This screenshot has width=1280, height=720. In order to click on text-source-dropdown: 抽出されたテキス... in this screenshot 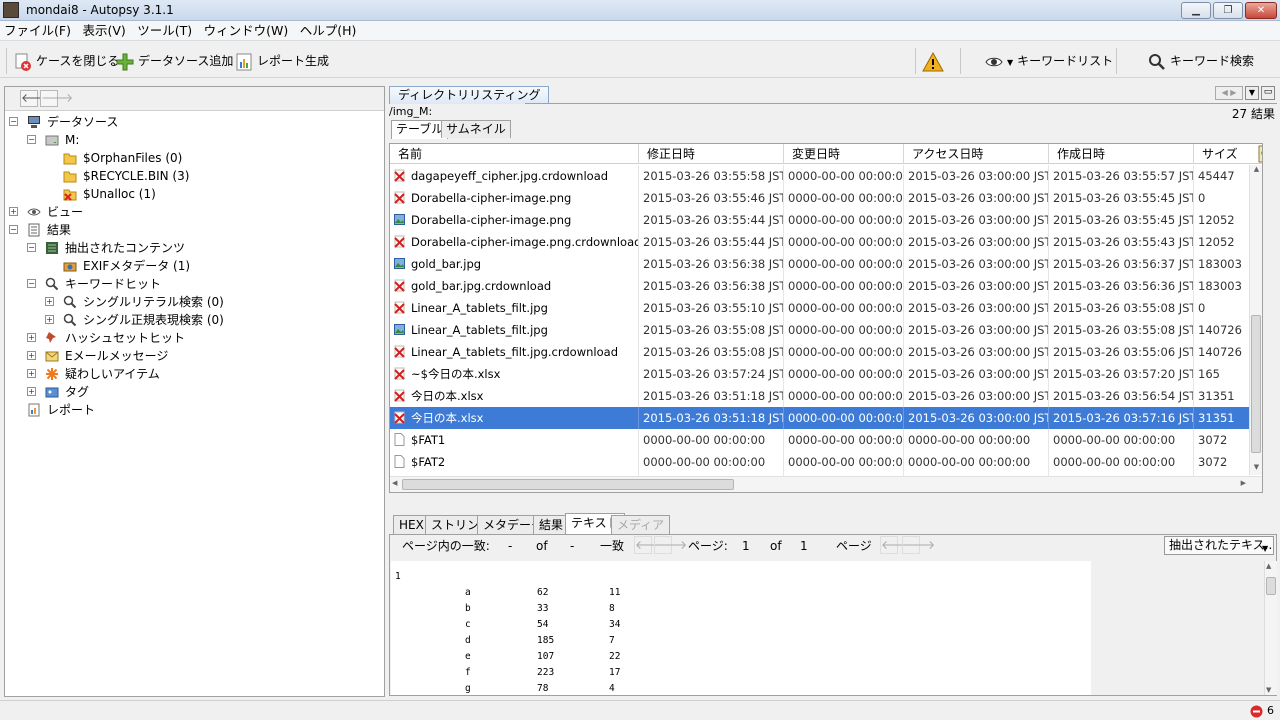, I will do `click(1219, 545)`.